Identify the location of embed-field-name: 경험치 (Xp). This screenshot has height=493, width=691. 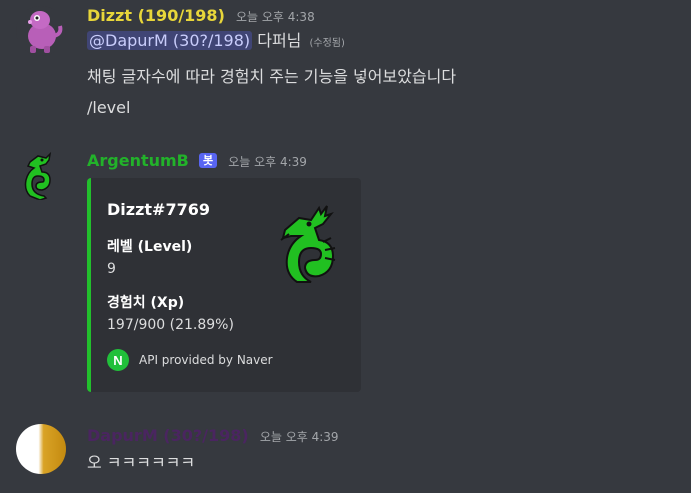
(146, 303).